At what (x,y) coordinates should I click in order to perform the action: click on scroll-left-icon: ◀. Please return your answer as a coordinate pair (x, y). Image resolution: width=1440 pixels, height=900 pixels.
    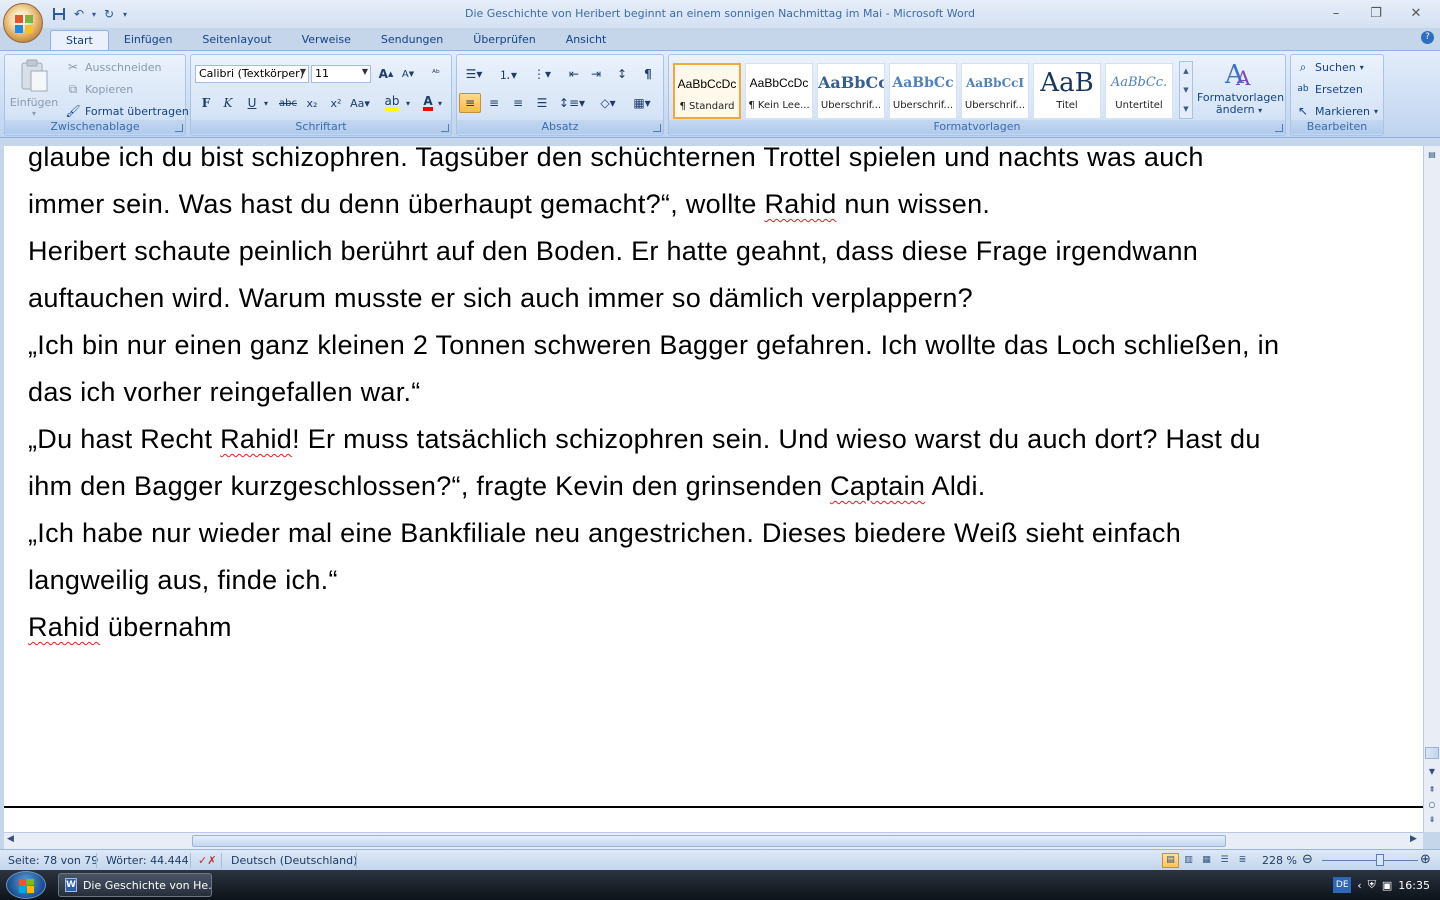
    Looking at the image, I should click on (10, 839).